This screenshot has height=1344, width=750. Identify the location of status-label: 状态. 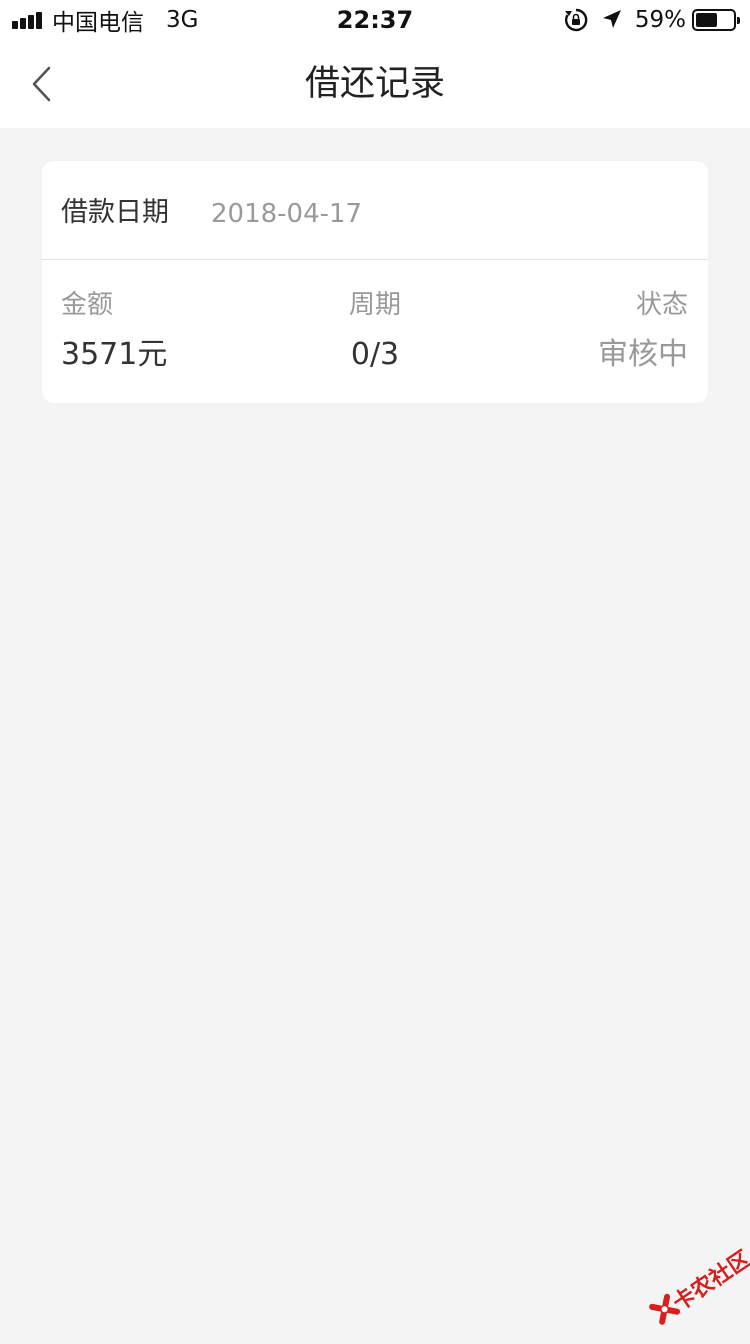
(661, 305).